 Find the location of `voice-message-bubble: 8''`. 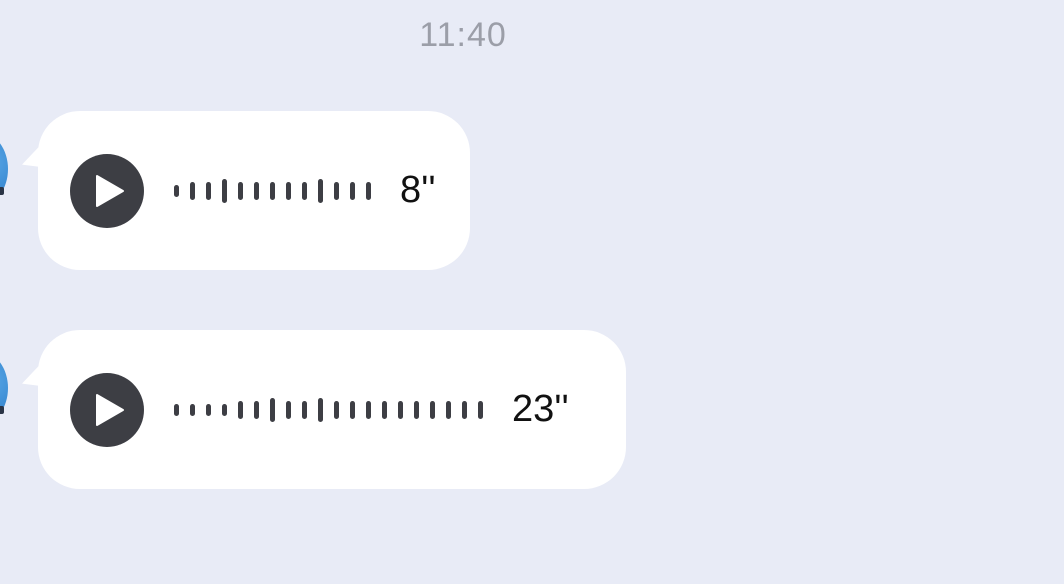

voice-message-bubble: 8'' is located at coordinates (254, 190).